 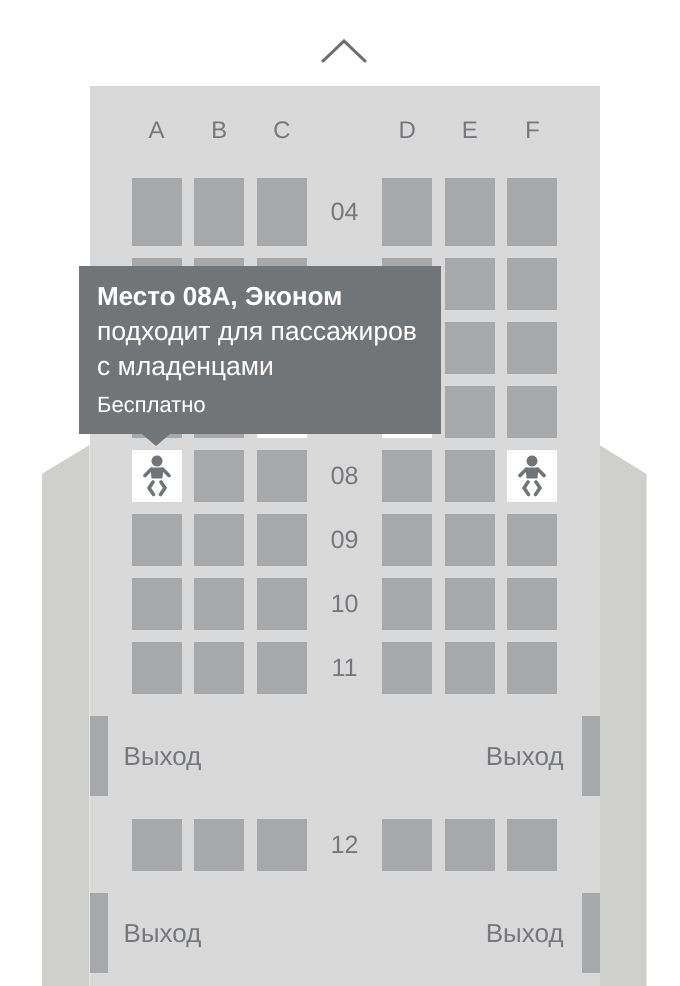 What do you see at coordinates (157, 131) in the screenshot?
I see `column-letter: A` at bounding box center [157, 131].